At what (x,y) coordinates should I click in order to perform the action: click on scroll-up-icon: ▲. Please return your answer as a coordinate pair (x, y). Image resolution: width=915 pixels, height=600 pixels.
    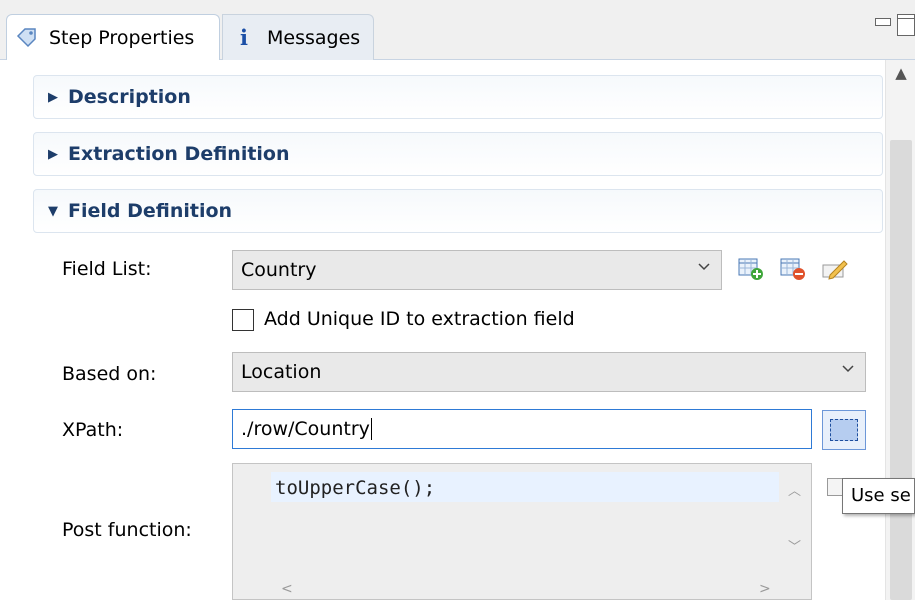
    Looking at the image, I should click on (900, 75).